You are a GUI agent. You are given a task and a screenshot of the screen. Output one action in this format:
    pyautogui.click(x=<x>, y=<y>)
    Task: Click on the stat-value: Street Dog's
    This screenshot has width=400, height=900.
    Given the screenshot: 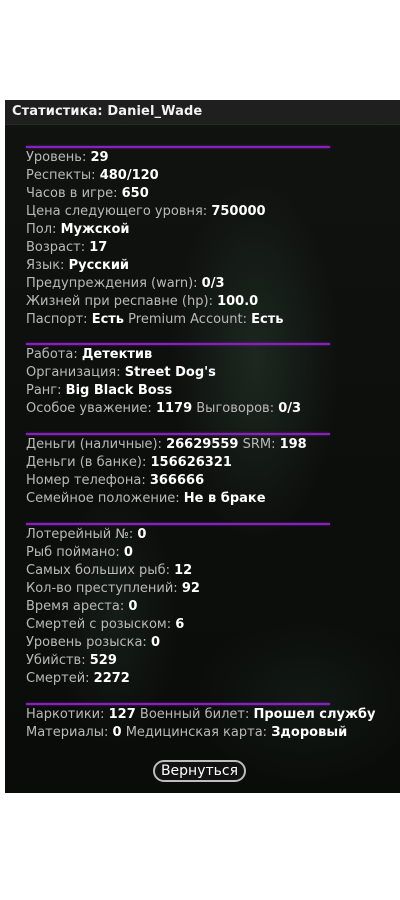 What is the action you would take?
    pyautogui.click(x=170, y=372)
    